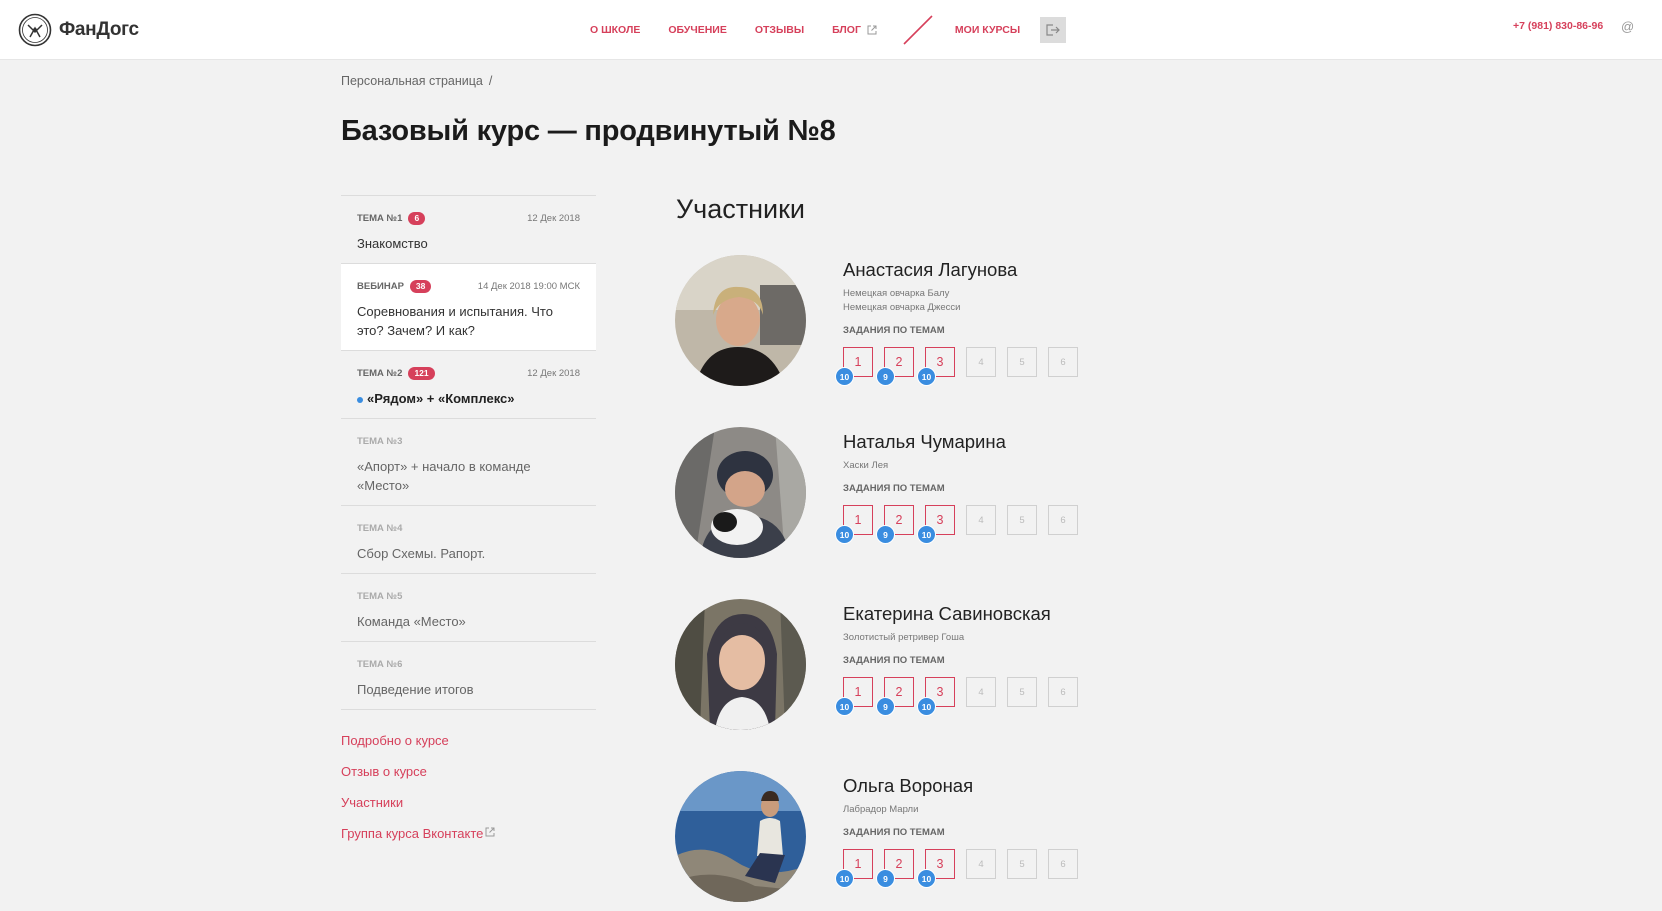  I want to click on topic-label: ВЕБИНАР, so click(380, 286).